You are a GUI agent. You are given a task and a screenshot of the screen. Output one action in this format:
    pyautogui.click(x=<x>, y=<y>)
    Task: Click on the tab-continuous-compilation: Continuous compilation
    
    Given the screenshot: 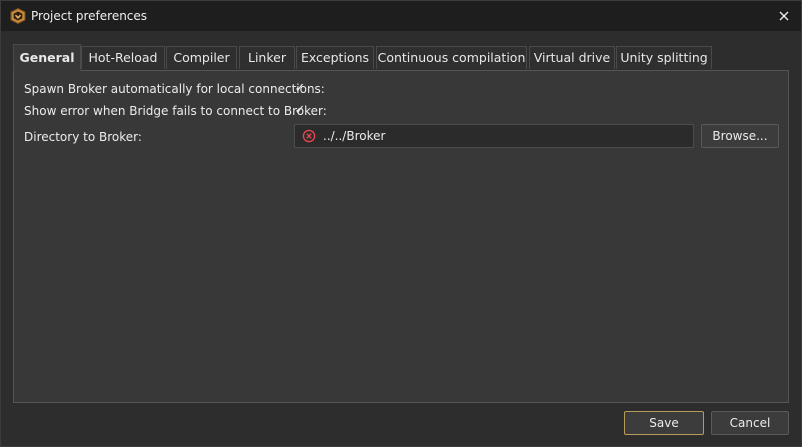 What is the action you would take?
    pyautogui.click(x=451, y=57)
    